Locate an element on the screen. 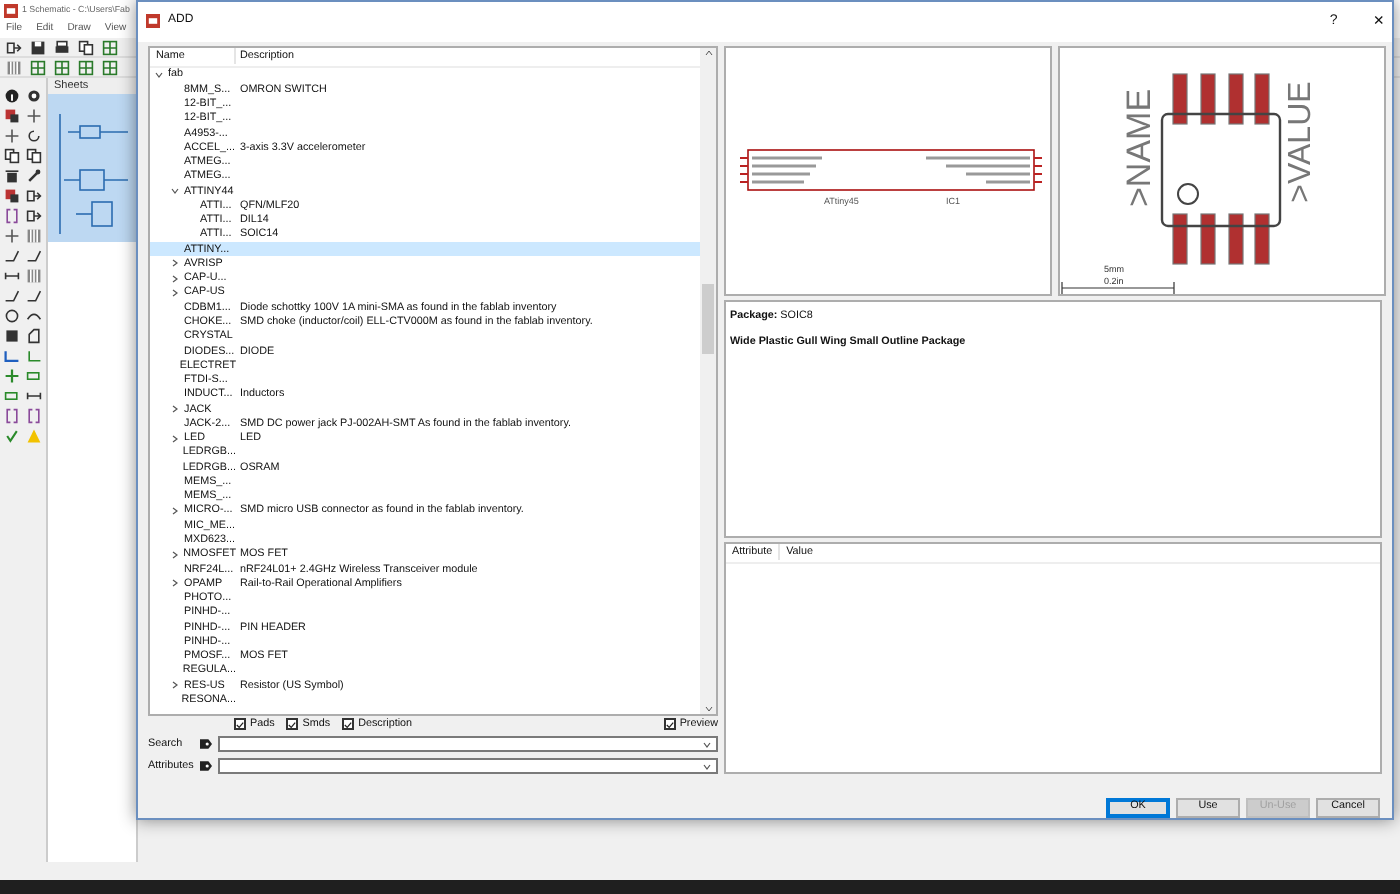 The height and width of the screenshot is (894, 1400). scrollbar-thumb is located at coordinates (708, 318).